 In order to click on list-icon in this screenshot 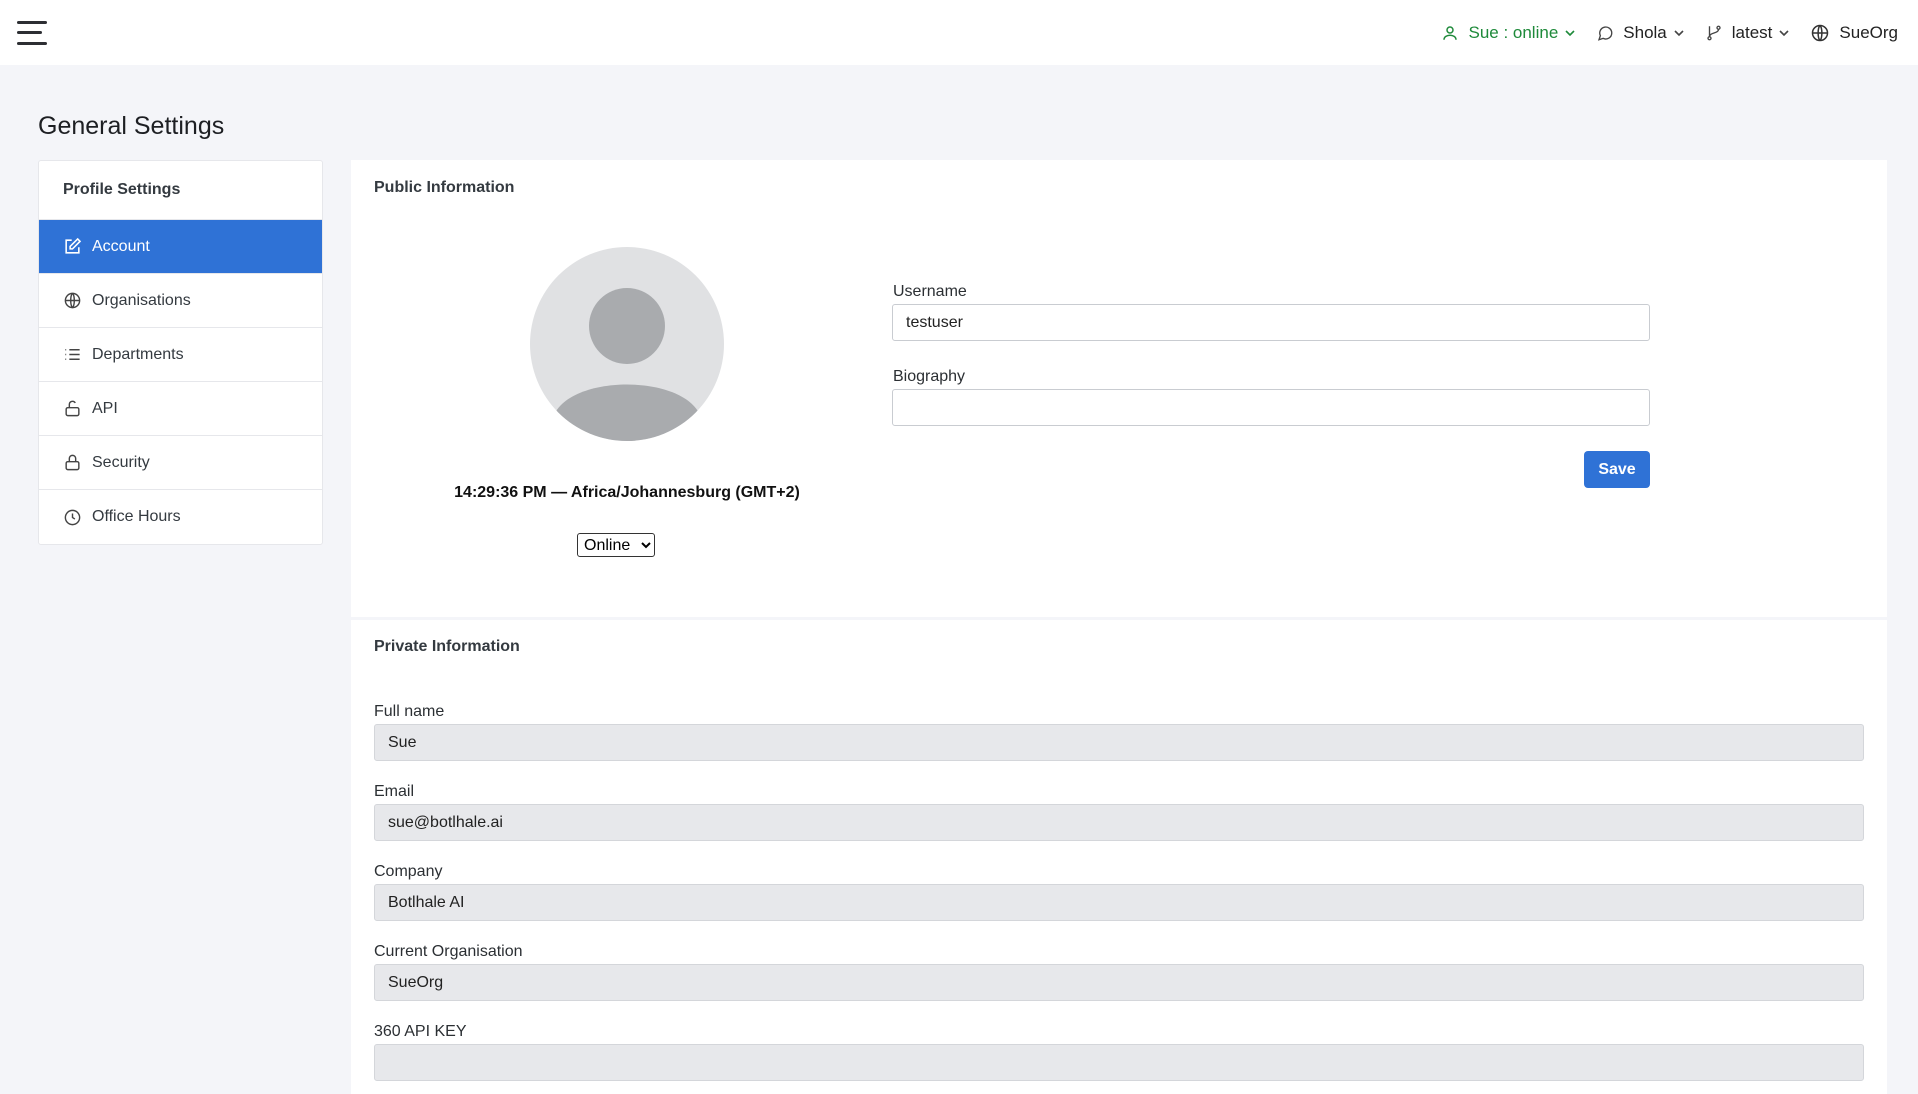, I will do `click(72, 355)`.